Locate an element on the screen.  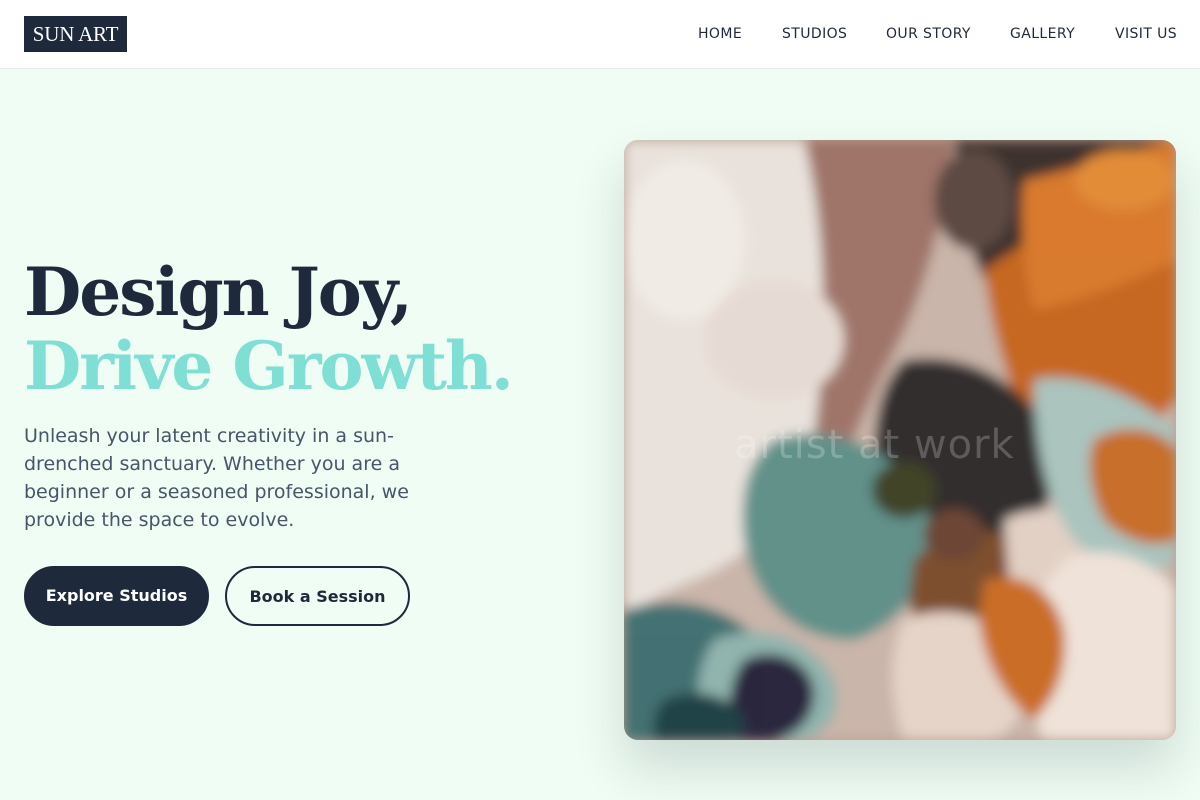
image-watermark-text: artist at work is located at coordinates (874, 445).